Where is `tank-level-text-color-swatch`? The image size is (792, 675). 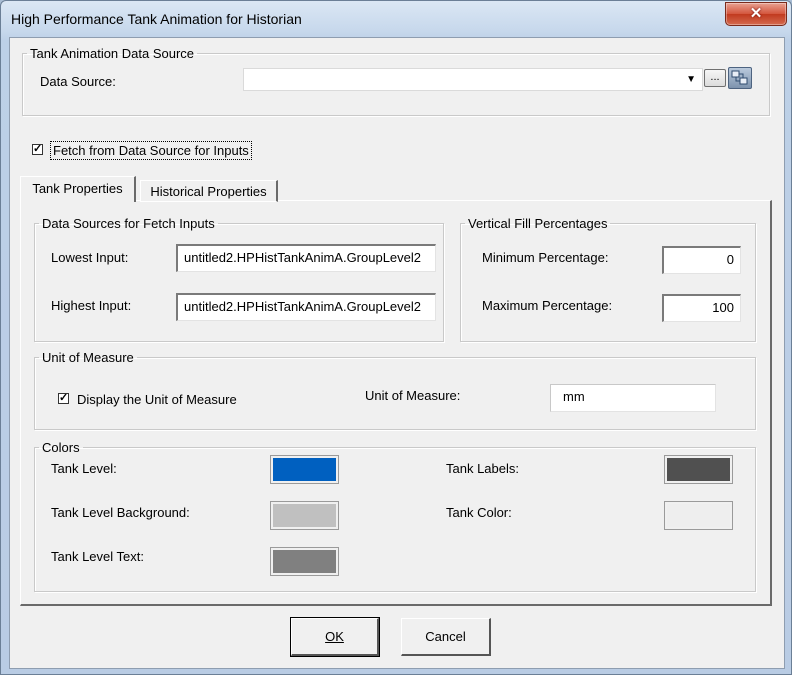
tank-level-text-color-swatch is located at coordinates (304, 561).